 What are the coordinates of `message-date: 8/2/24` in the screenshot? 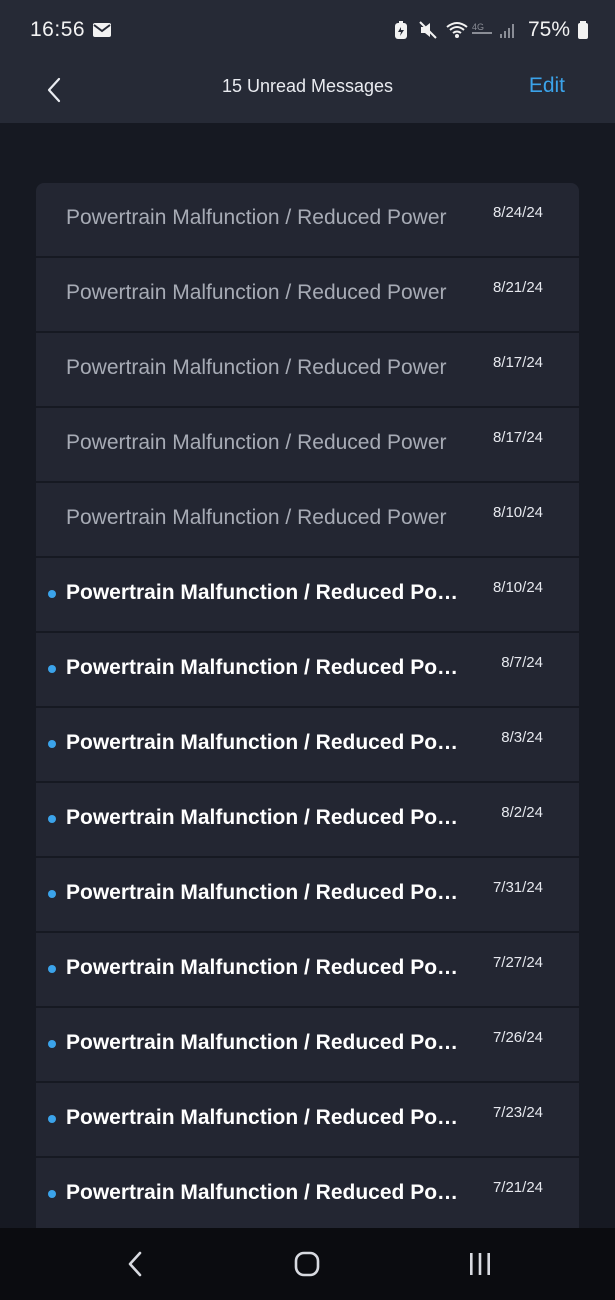 It's located at (522, 812).